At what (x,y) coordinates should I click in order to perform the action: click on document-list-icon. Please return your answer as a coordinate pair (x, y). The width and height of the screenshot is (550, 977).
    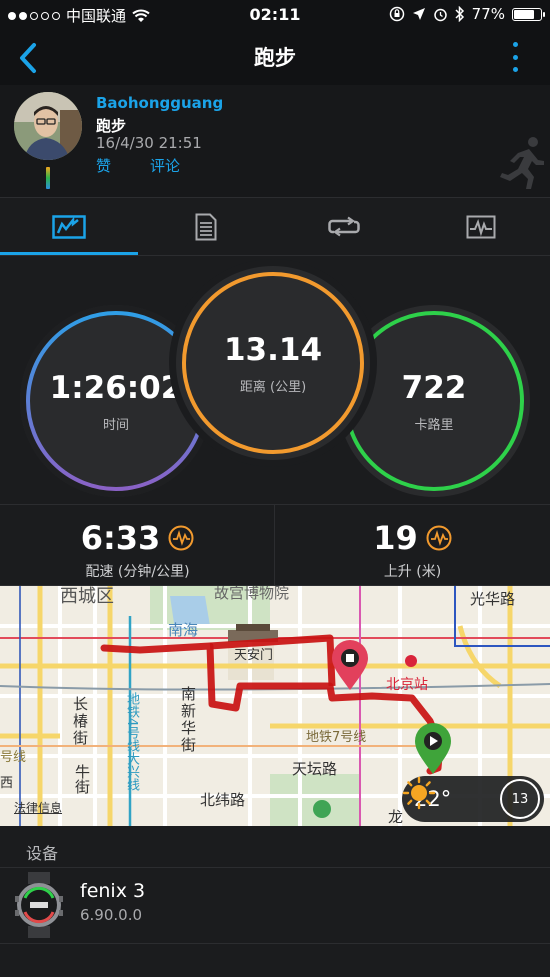
    Looking at the image, I should click on (206, 226).